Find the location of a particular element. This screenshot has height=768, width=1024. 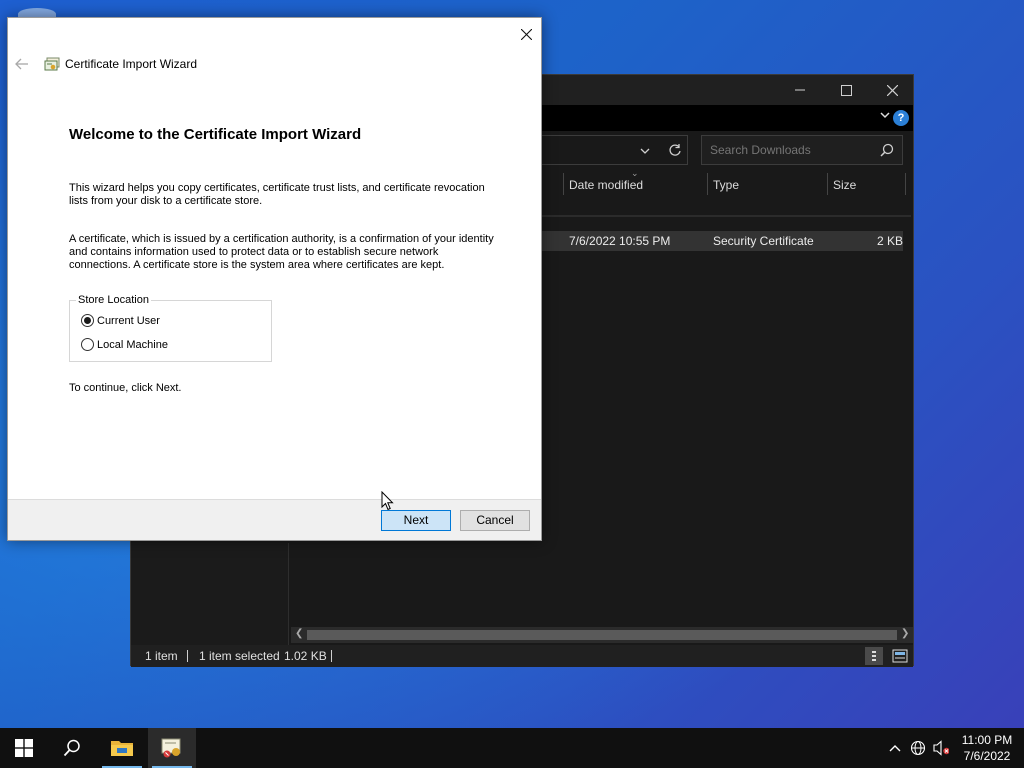

radio-current-user: Current User is located at coordinates (120, 320).